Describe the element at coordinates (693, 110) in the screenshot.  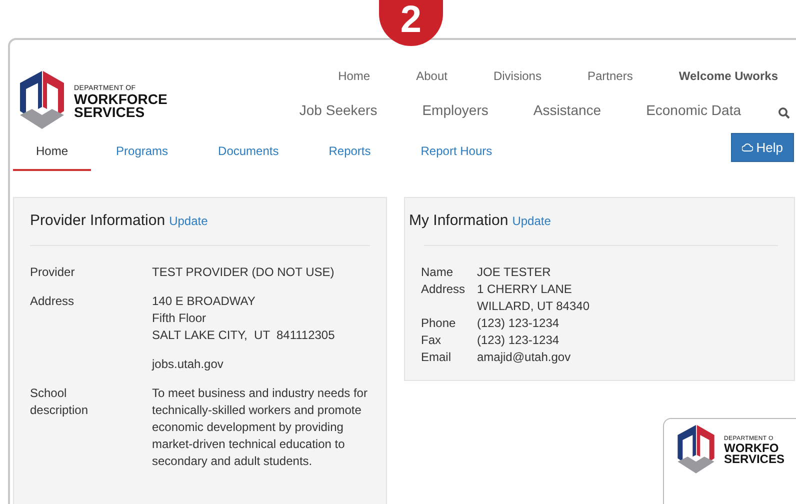
I see `nav-link: Economic Data` at that location.